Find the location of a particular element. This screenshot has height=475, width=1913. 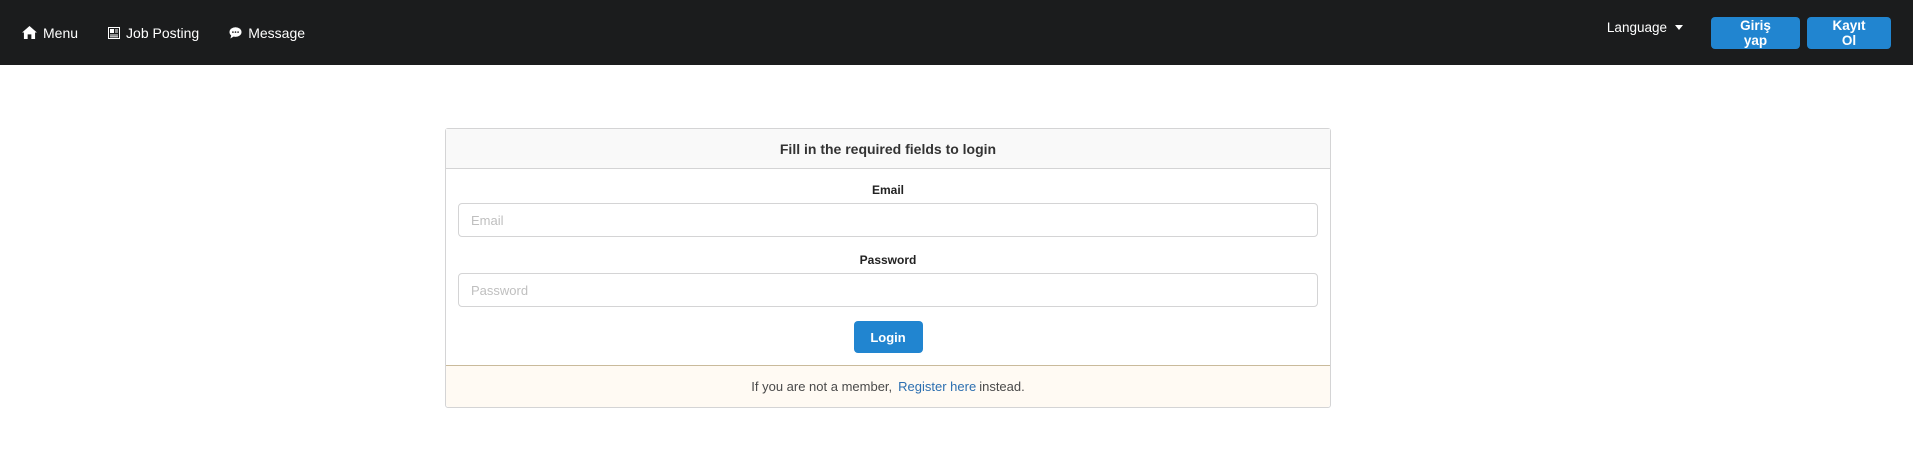

register-nav-button: Kayıt Ol is located at coordinates (1849, 32).